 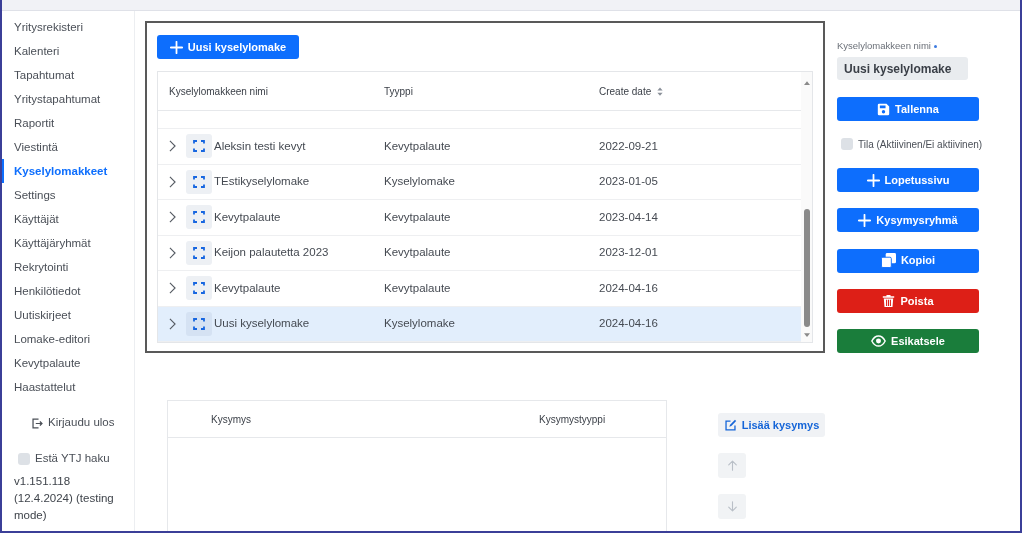 What do you see at coordinates (46, 339) in the screenshot?
I see `sidebar-item: Lomake-editori` at bounding box center [46, 339].